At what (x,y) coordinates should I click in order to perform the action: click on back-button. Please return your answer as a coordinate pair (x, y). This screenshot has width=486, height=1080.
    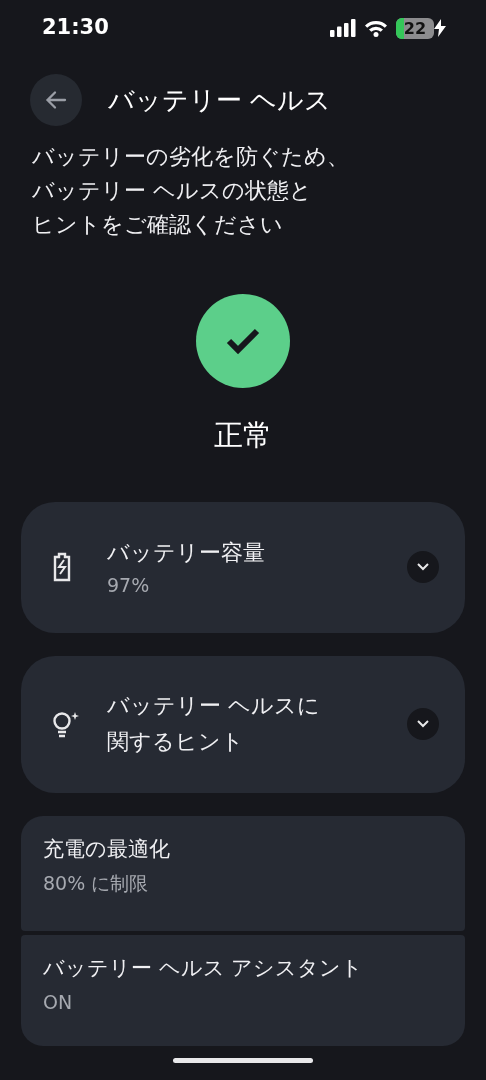
    Looking at the image, I should click on (56, 100).